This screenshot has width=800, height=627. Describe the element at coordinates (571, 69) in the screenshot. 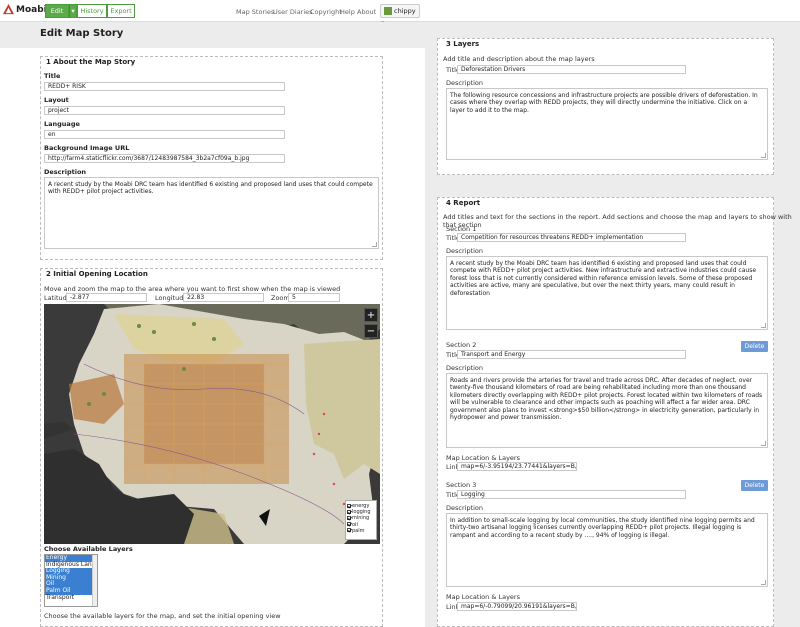

I see `layers-title-input: Deforestation Drivers` at that location.